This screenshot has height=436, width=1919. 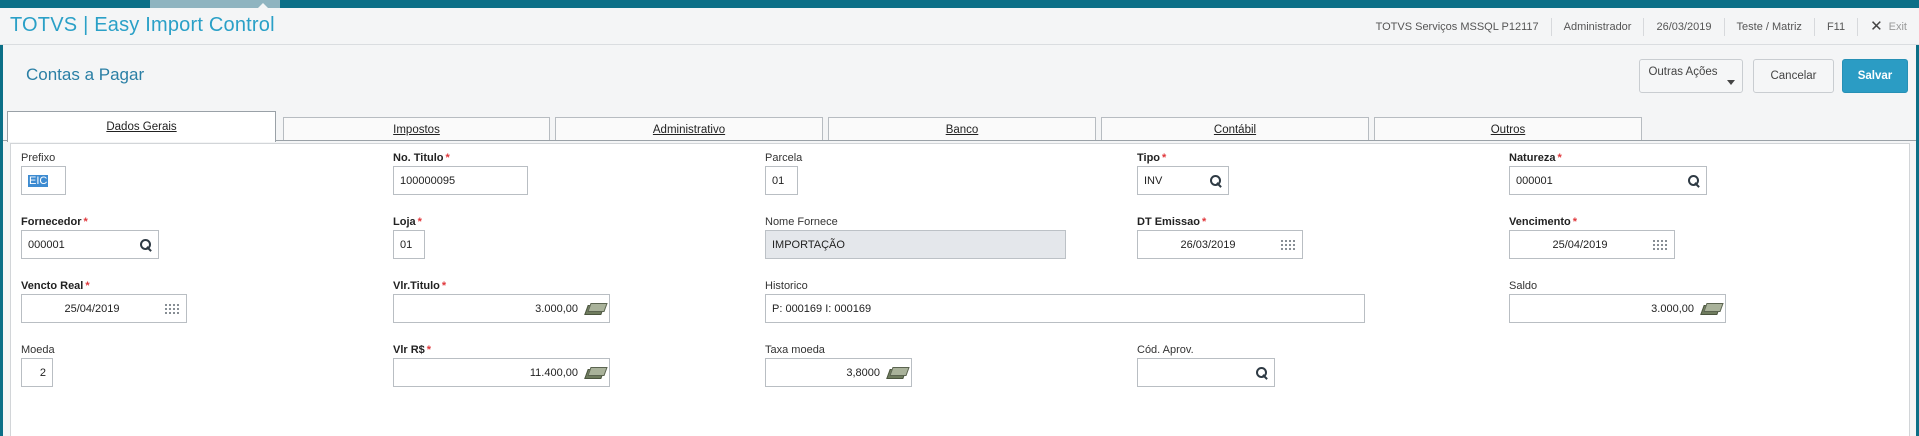 I want to click on close-icon: ✕, so click(x=1876, y=26).